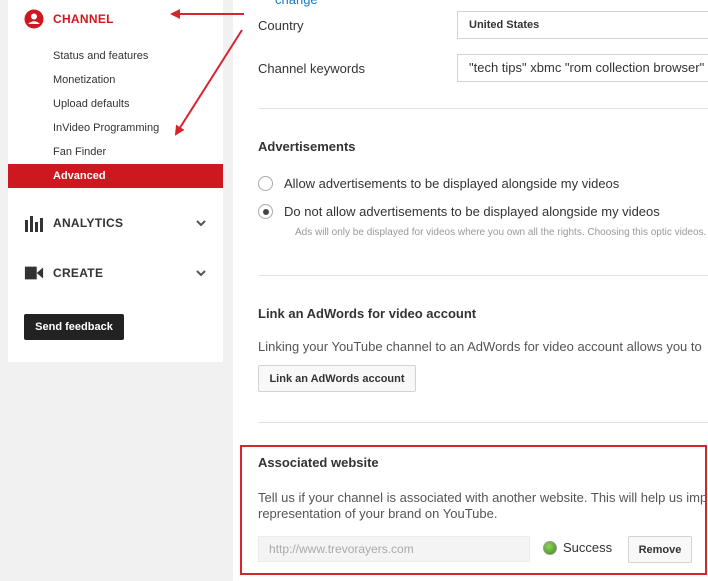 The height and width of the screenshot is (581, 708). I want to click on video-camera-icon, so click(34, 273).